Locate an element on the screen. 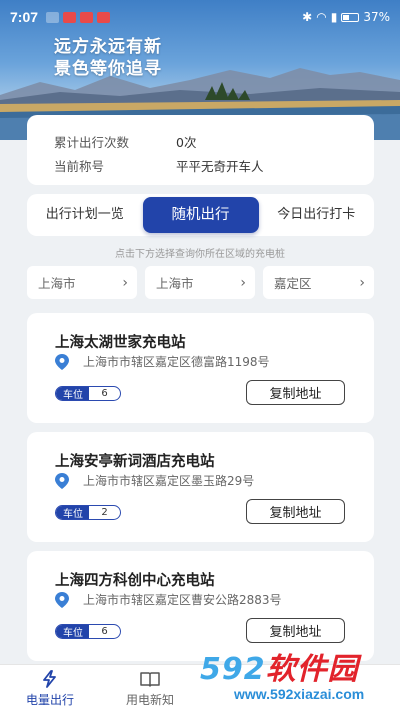 This screenshot has height=711, width=400. station-address-row: 上海市市辖区嘉定区德富路1198号 is located at coordinates (162, 361).